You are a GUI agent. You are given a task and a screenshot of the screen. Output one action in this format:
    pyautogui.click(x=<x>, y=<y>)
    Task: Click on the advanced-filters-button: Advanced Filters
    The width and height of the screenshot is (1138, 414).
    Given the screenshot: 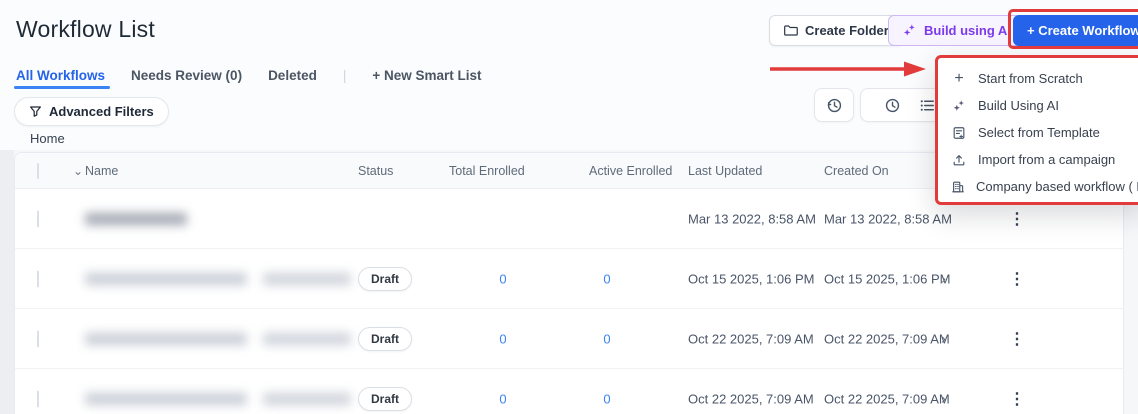 What is the action you would take?
    pyautogui.click(x=91, y=111)
    